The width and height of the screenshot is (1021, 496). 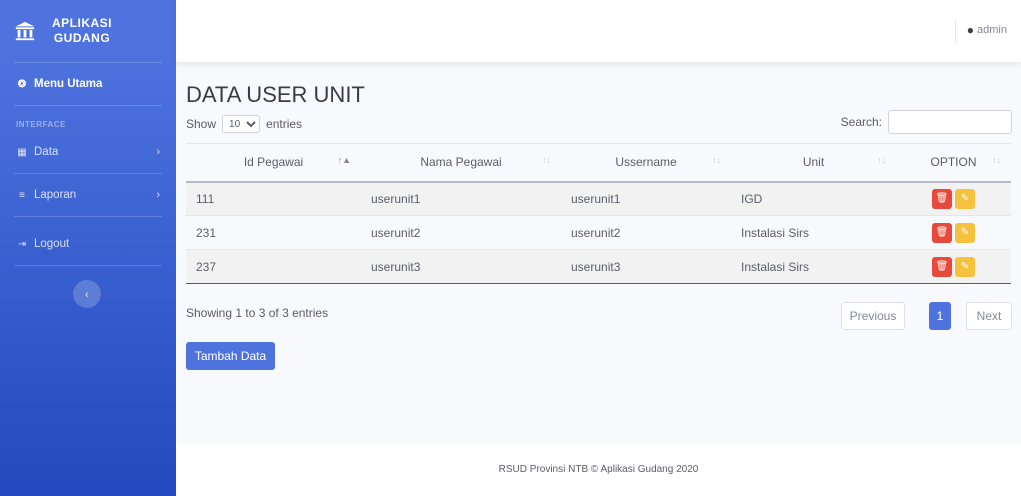 What do you see at coordinates (461, 232) in the screenshot?
I see `cell-nama: userunit2` at bounding box center [461, 232].